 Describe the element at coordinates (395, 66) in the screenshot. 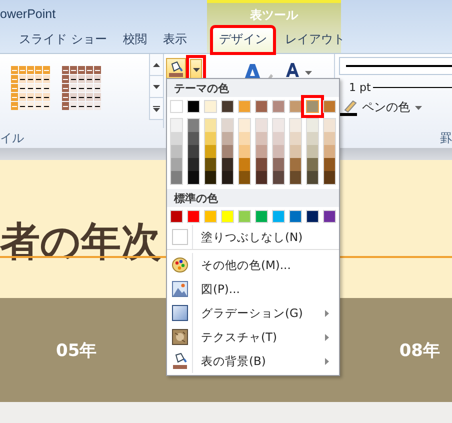

I see `line-style-dropdown` at that location.